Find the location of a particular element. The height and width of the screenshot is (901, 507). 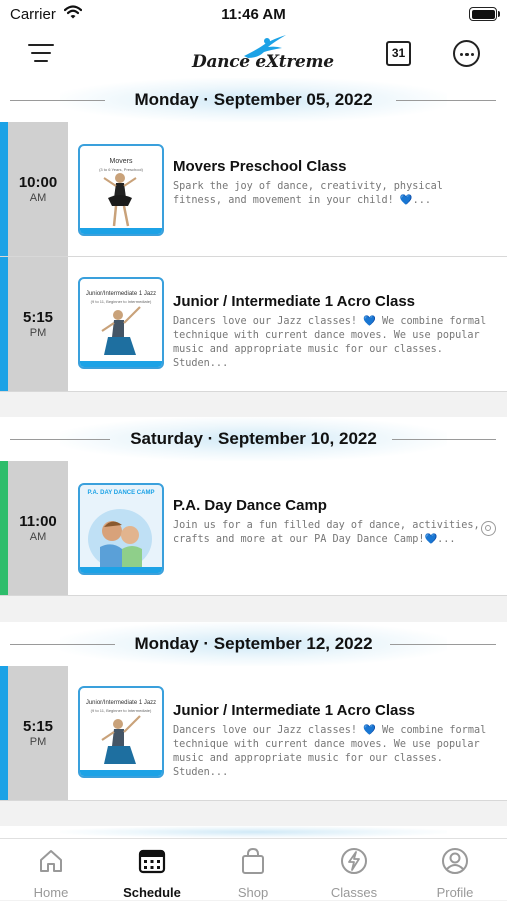

hamburger-menu-icon is located at coordinates (41, 53).